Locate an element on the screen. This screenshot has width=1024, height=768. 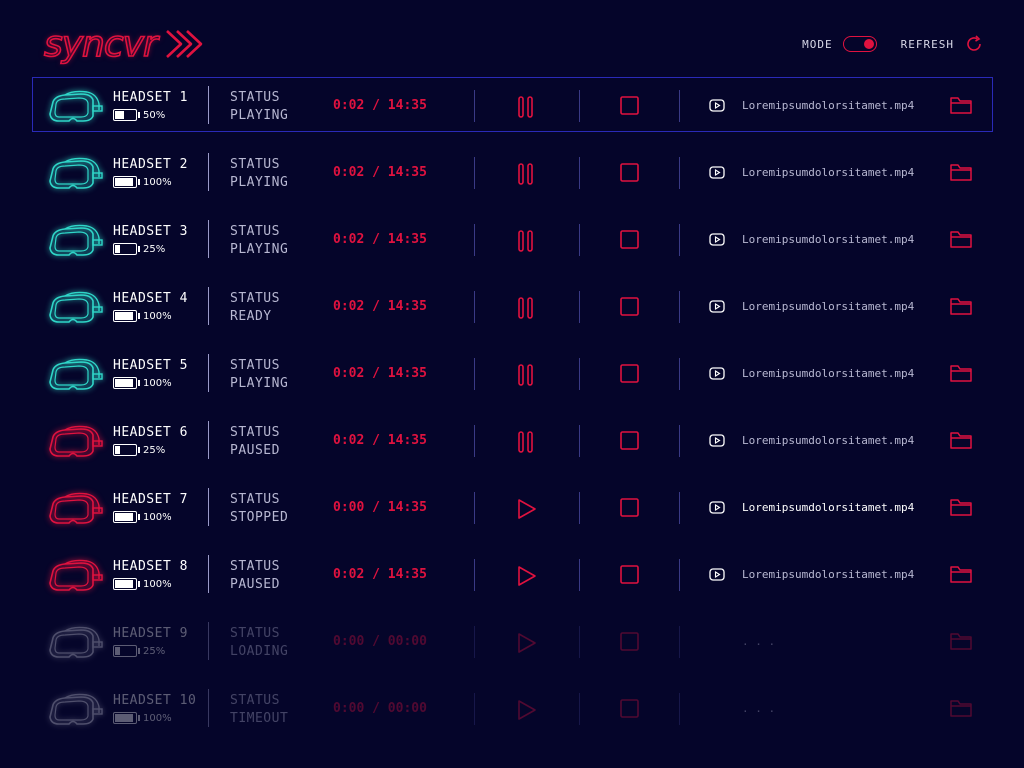
toggle-knob is located at coordinates (868, 44).